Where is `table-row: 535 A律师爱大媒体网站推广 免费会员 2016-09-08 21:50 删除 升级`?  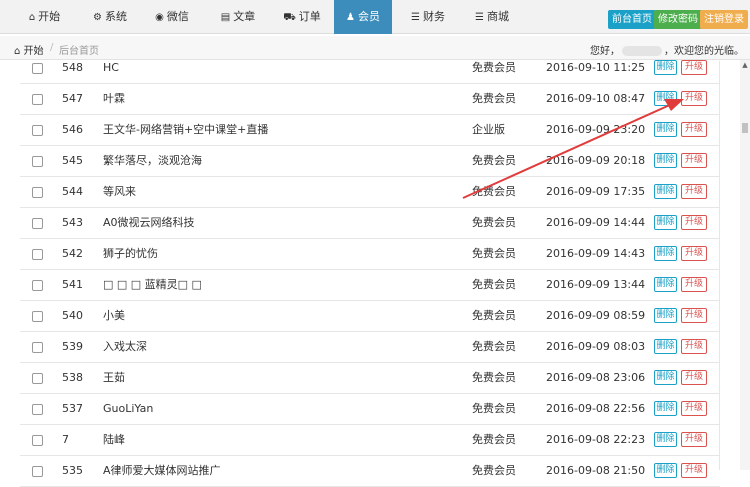
table-row: 535 A律师爱大媒体网站推广 免费会员 2016-09-08 21:50 删除 升级 is located at coordinates (370, 471).